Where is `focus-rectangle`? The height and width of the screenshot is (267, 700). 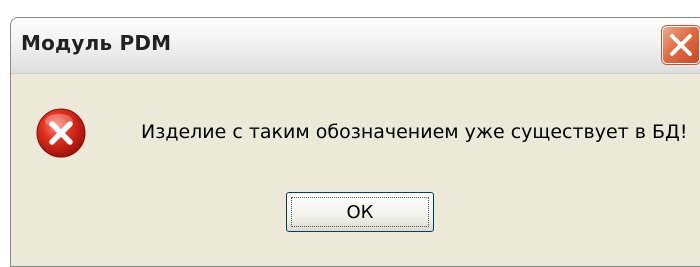 focus-rectangle is located at coordinates (360, 212).